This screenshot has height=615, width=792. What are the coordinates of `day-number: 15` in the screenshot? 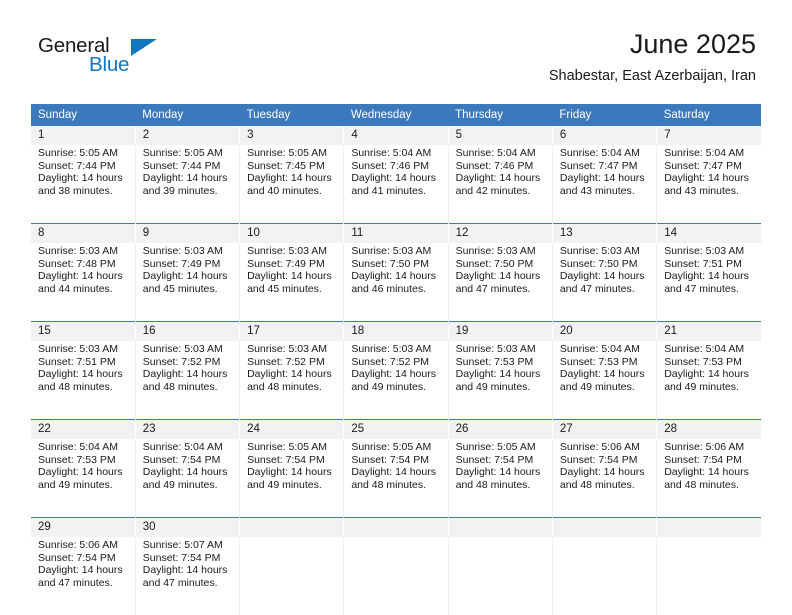 It's located at (83, 331).